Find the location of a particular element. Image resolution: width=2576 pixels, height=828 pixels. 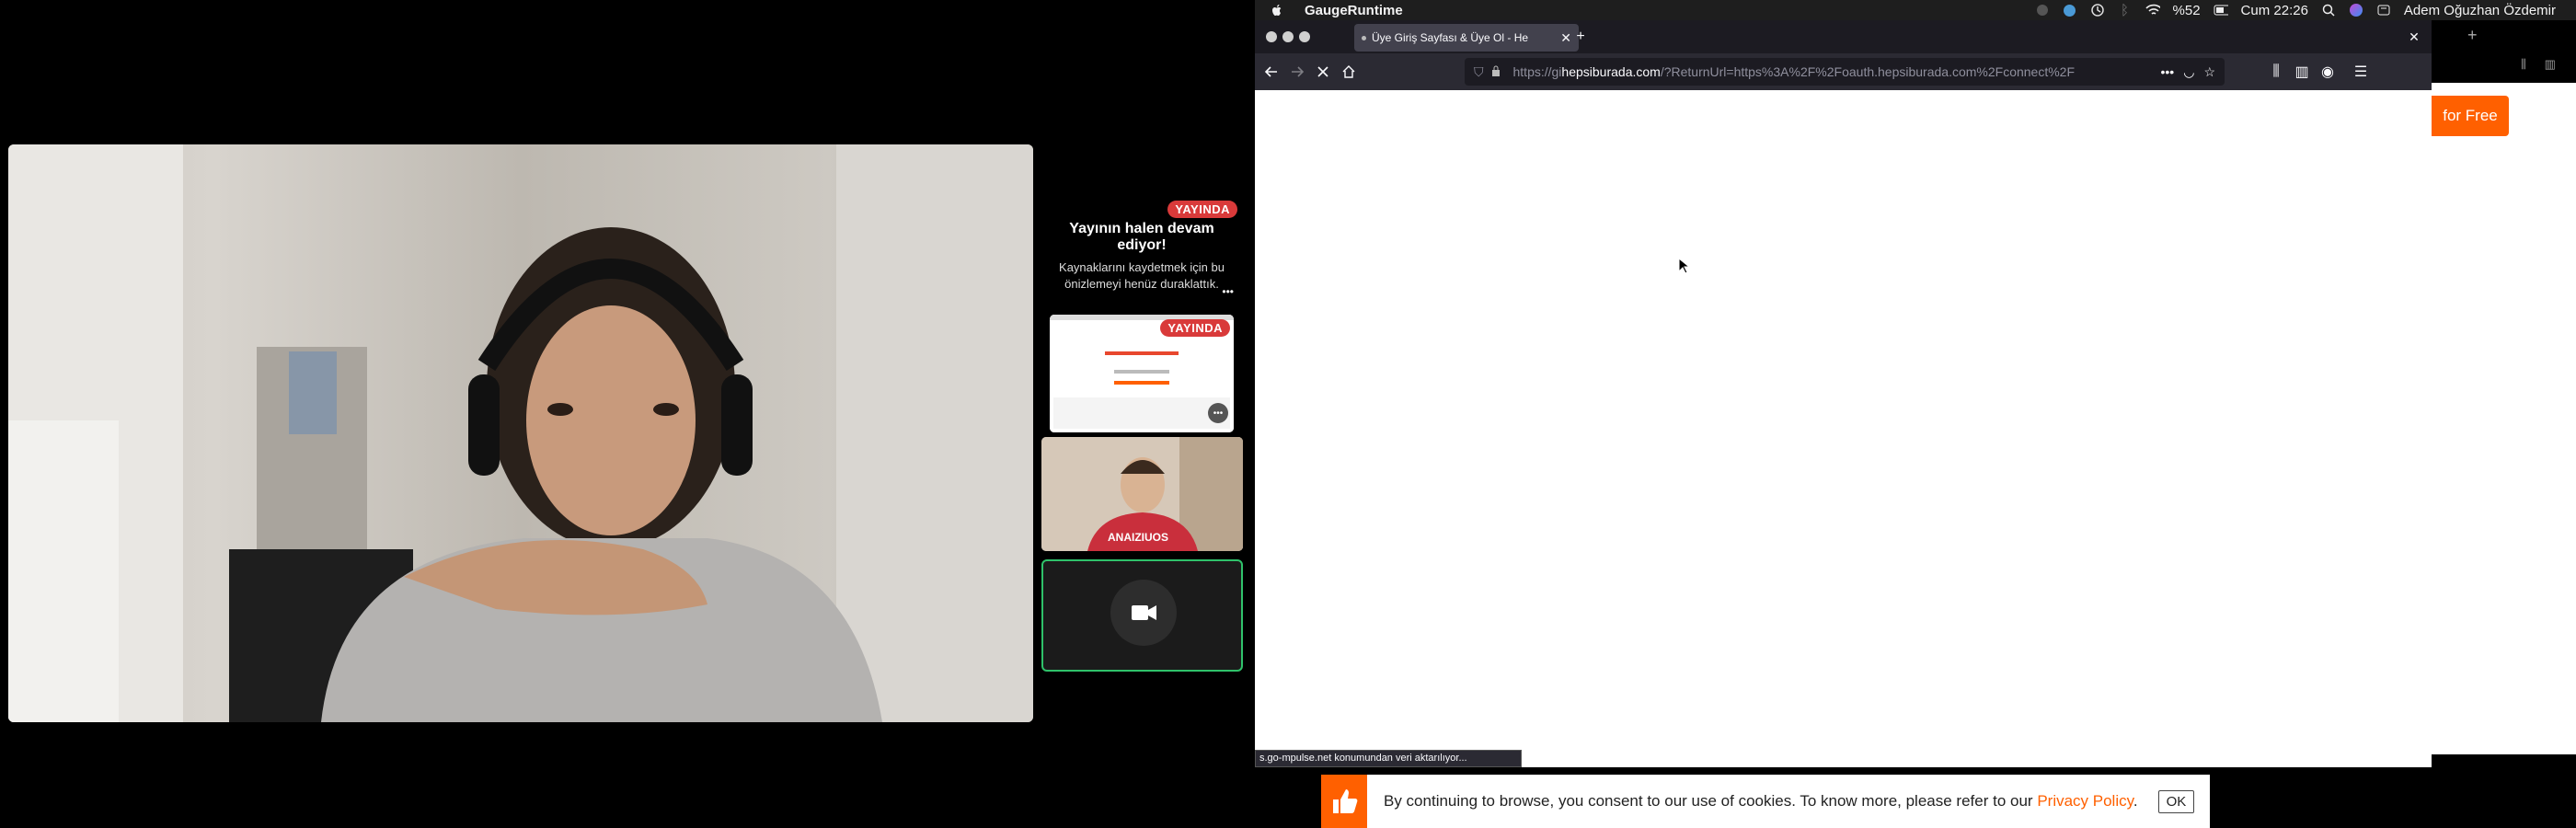

camera-off-tile is located at coordinates (1142, 615).